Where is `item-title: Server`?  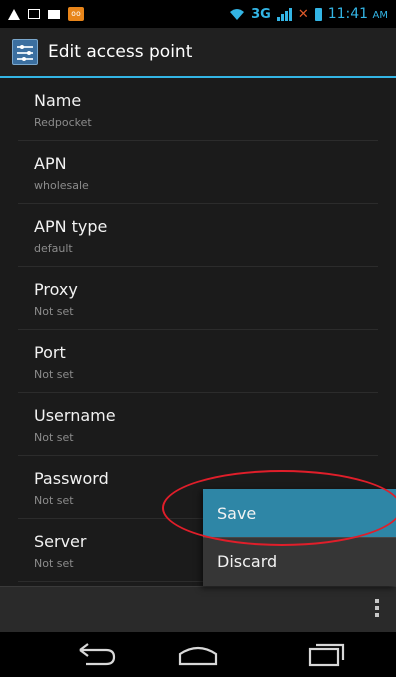
item-title: Server is located at coordinates (60, 541).